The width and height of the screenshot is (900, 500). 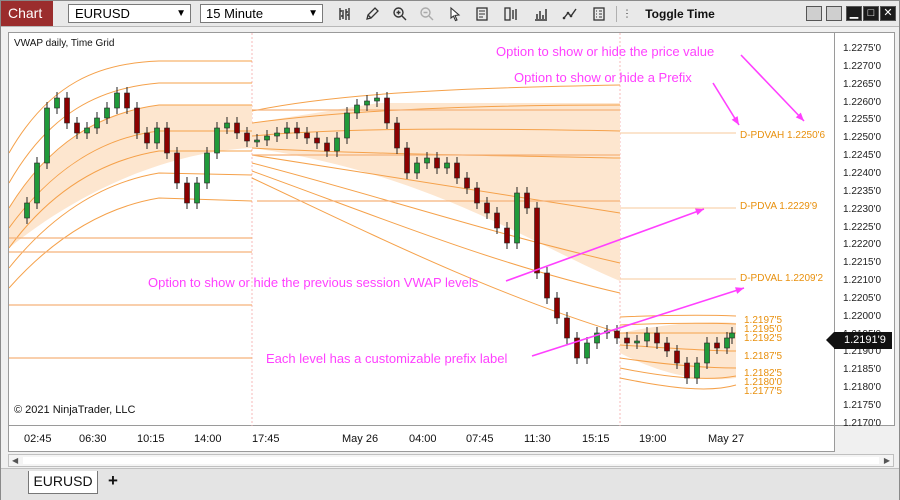 What do you see at coordinates (862, 120) in the screenshot?
I see `price-tick-label: 1.2255'0` at bounding box center [862, 120].